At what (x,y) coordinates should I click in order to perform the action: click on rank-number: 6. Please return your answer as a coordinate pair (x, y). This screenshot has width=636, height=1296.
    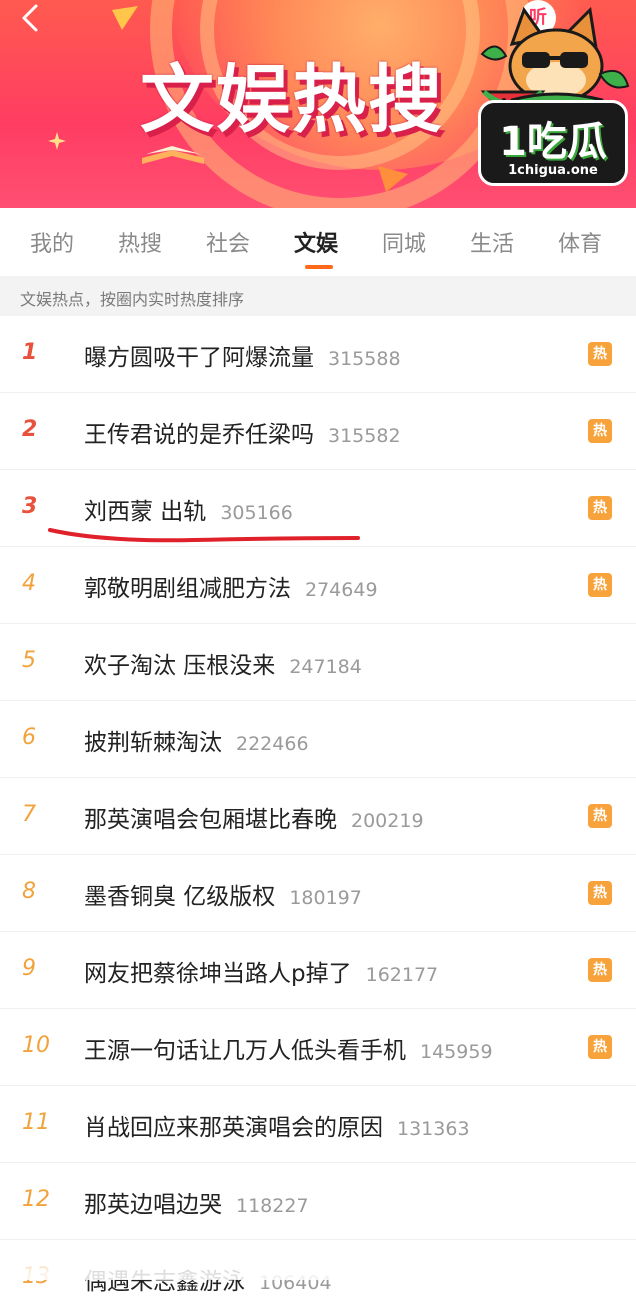
    Looking at the image, I should click on (29, 737).